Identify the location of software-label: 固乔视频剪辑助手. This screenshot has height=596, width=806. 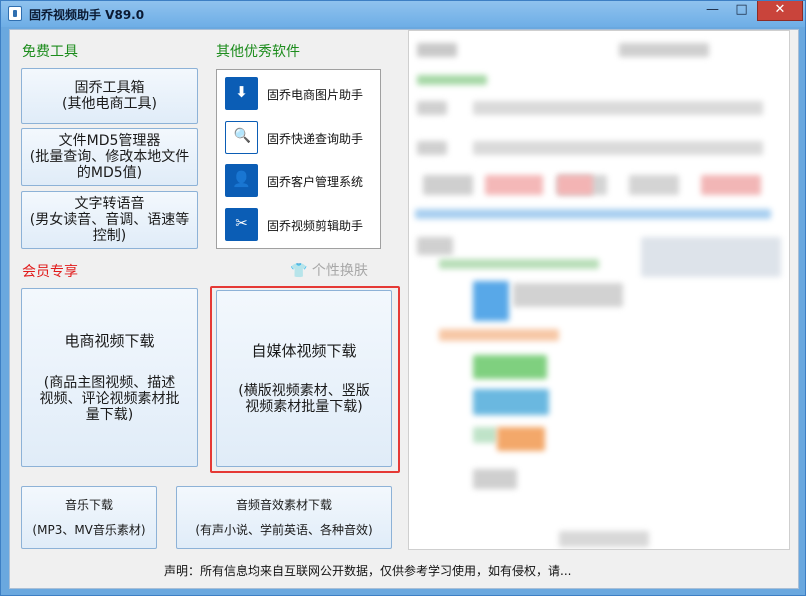
(315, 226).